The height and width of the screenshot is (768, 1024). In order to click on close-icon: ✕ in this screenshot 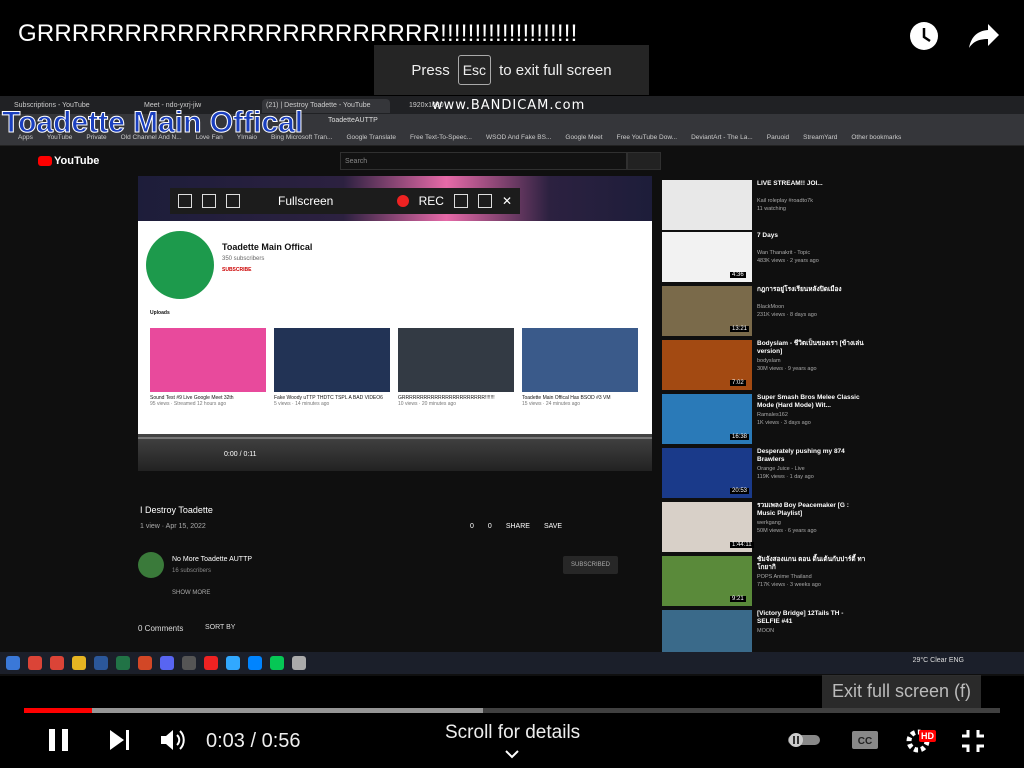, I will do `click(506, 201)`.